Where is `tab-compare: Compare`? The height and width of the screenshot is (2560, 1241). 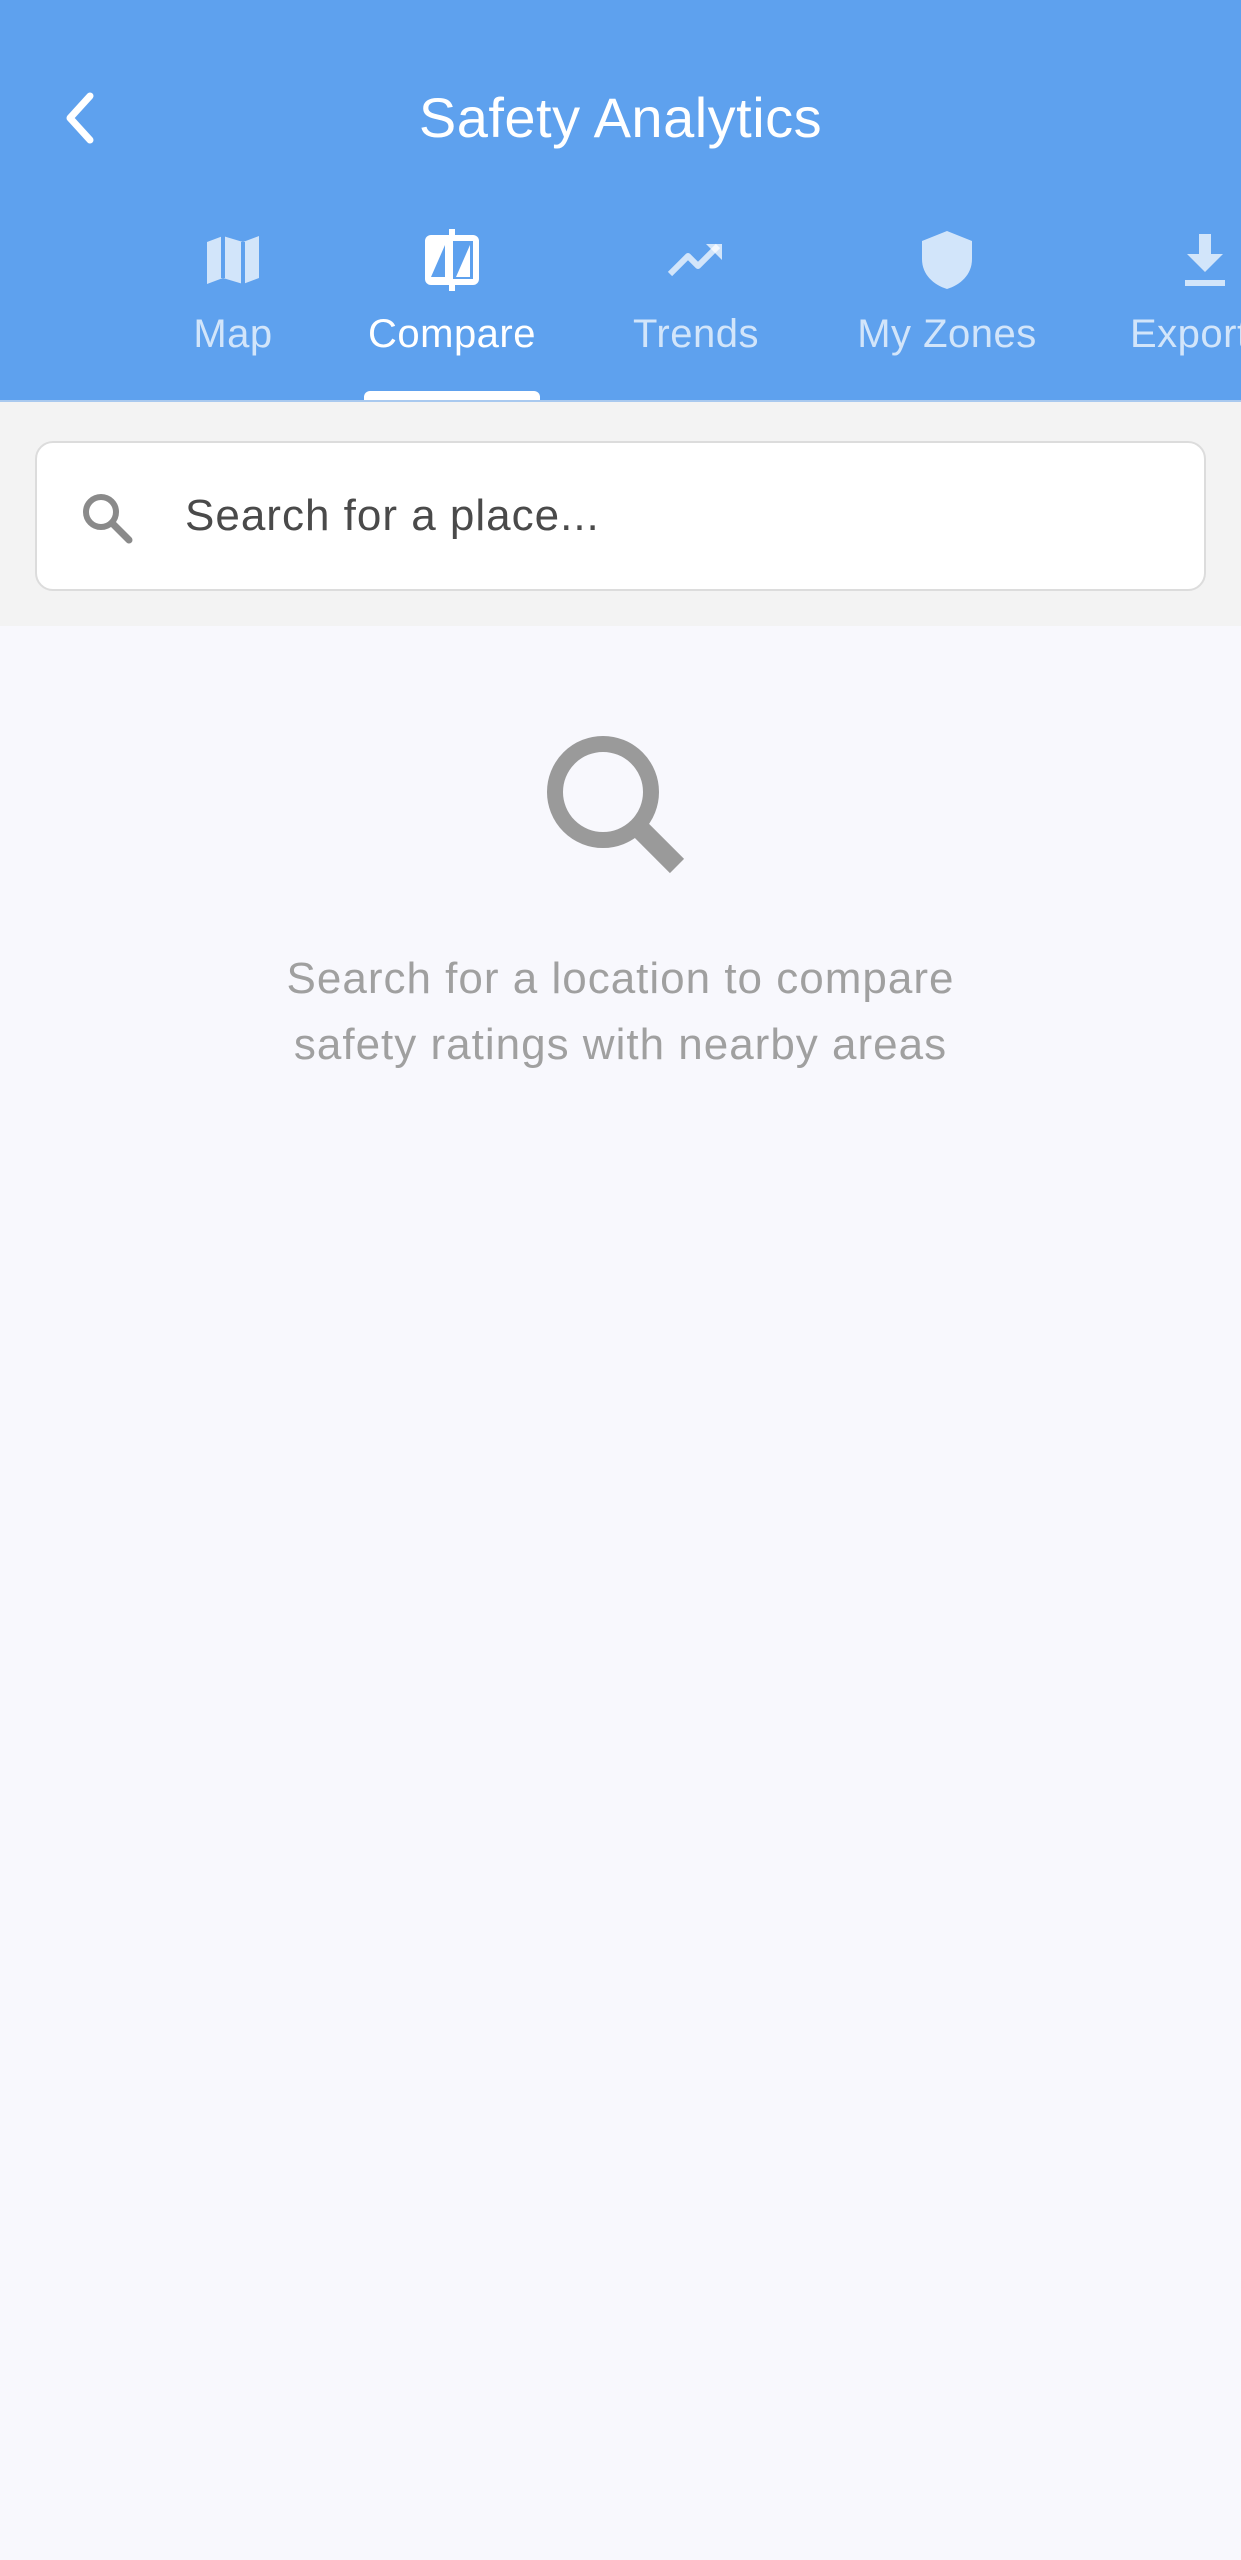
tab-compare: Compare is located at coordinates (452, 314).